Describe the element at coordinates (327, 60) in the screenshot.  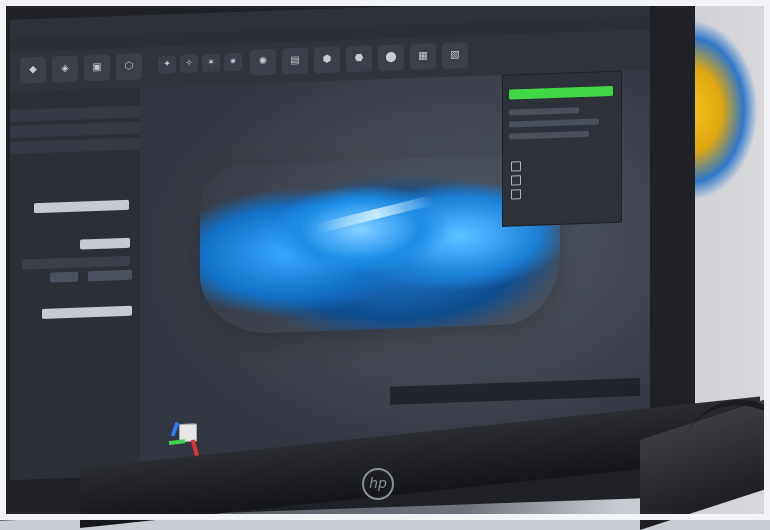
I see `tool-icon: ⬢` at that location.